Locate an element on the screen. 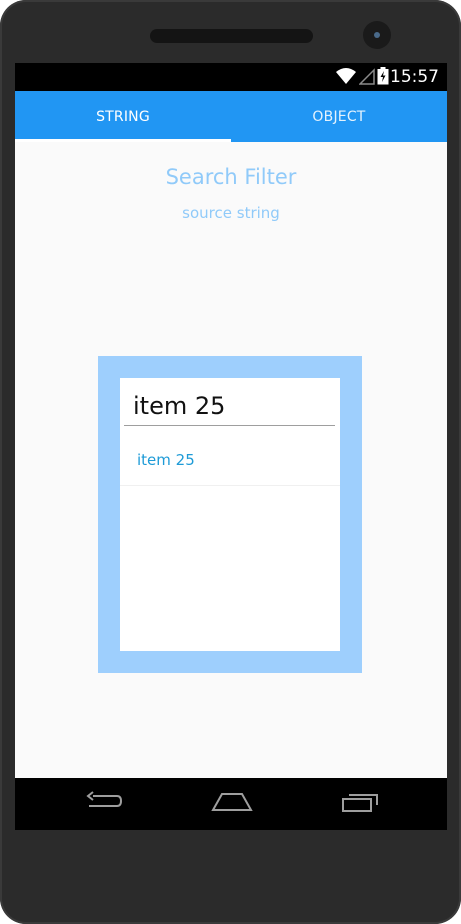  tab-object: OBJECT is located at coordinates (339, 116).